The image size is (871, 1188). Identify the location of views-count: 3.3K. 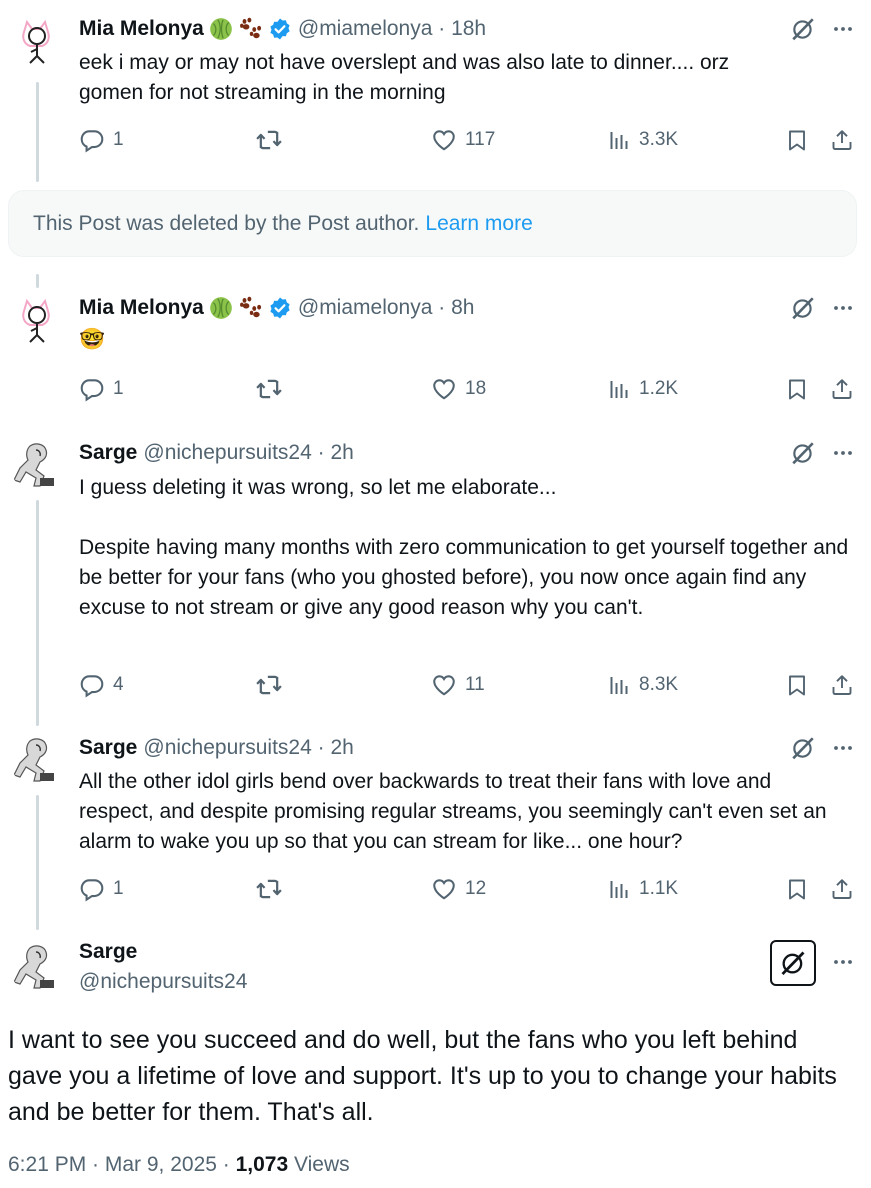
(659, 139).